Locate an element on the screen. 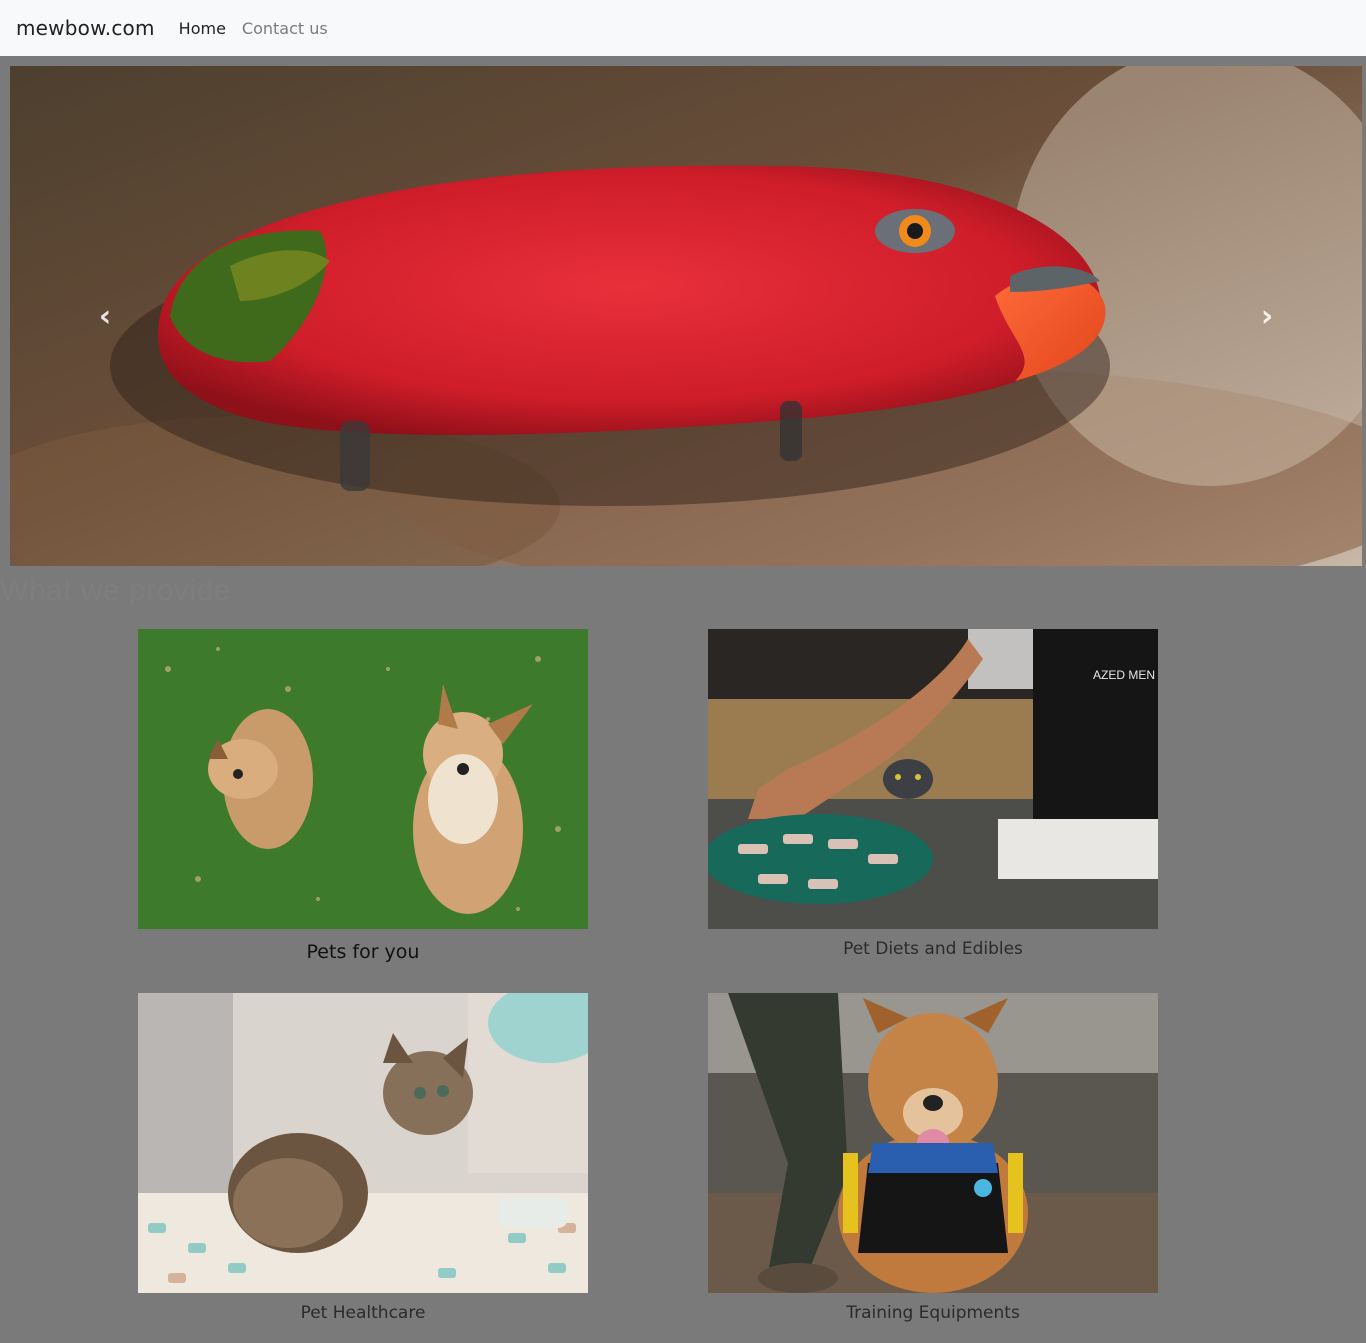 The height and width of the screenshot is (1343, 1366). service-caption: Pet Healthcare is located at coordinates (363, 1313).